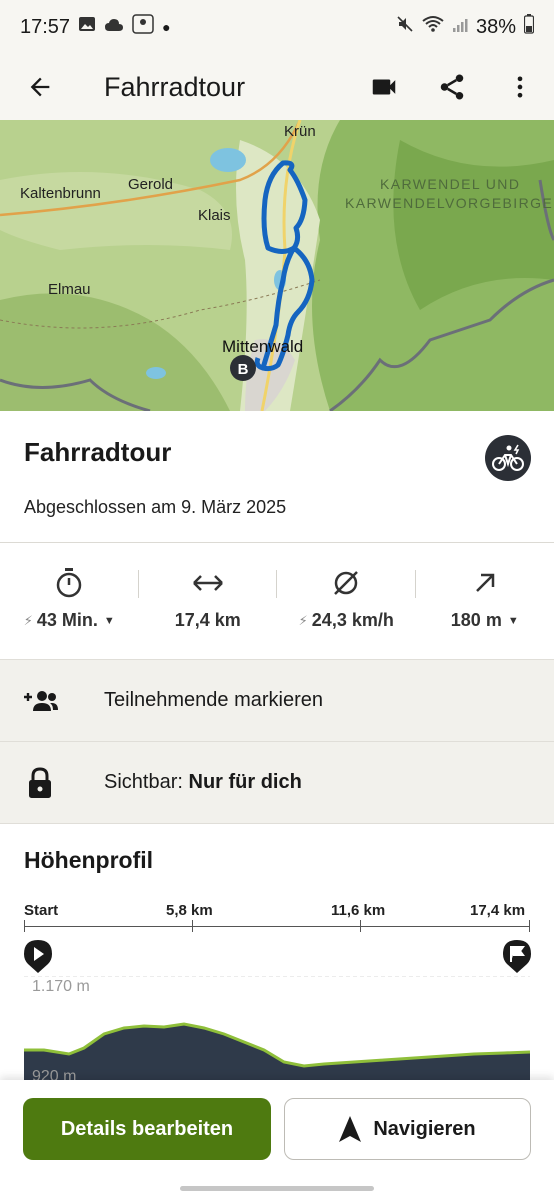  What do you see at coordinates (143, 27) in the screenshot?
I see `imoo-icon` at bounding box center [143, 27].